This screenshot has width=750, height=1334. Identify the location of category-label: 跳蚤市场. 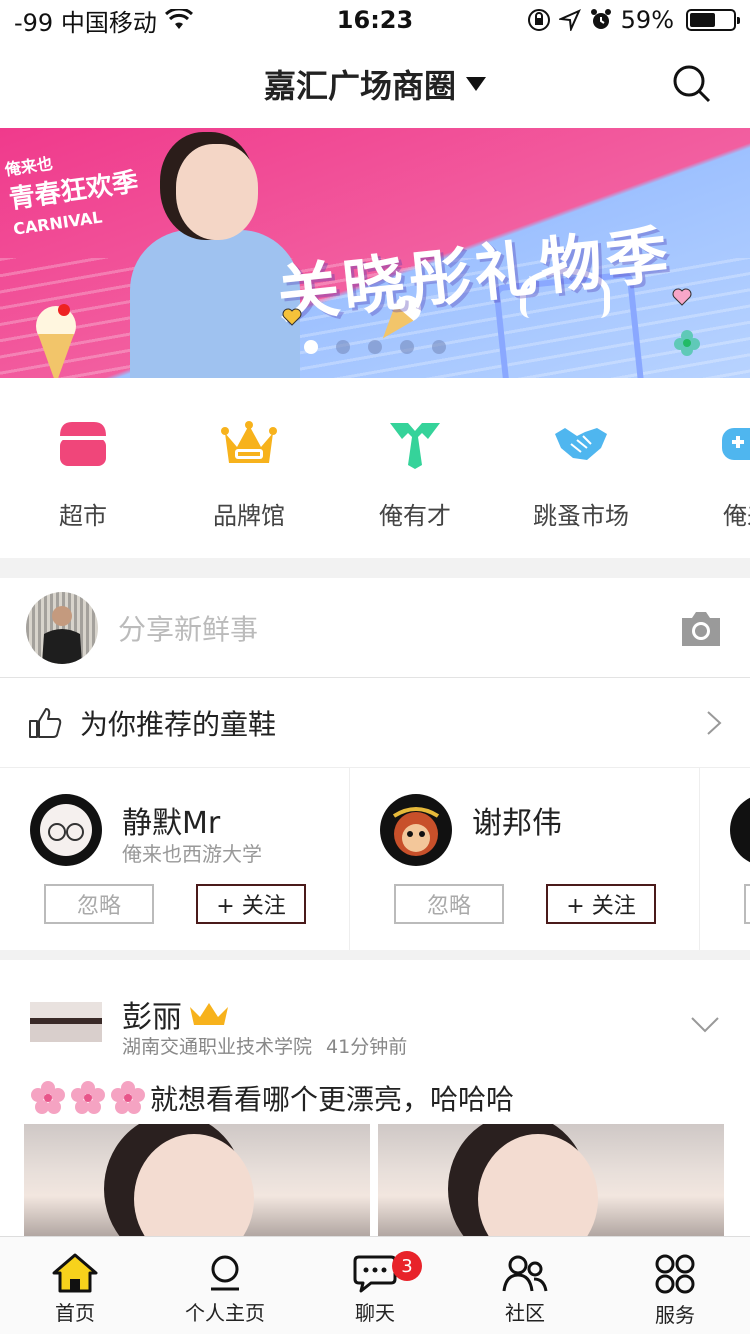
(581, 516).